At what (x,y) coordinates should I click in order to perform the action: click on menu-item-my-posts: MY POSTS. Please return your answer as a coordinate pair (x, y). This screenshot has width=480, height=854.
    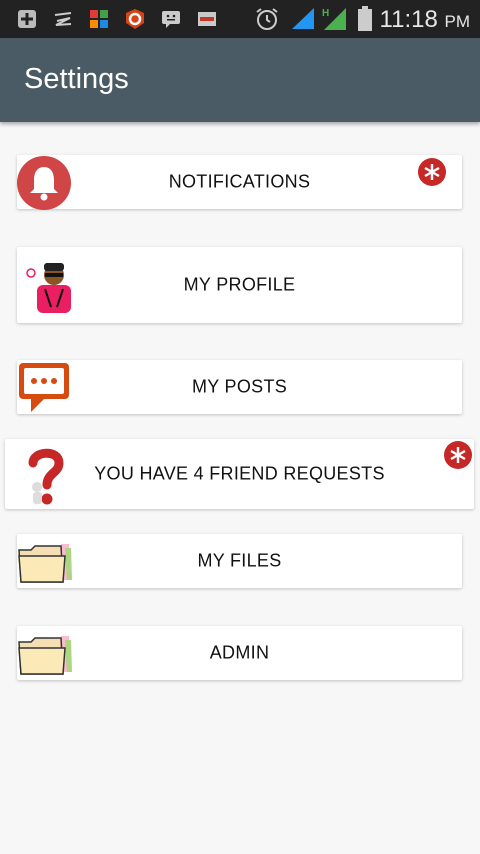
    Looking at the image, I should click on (239, 387).